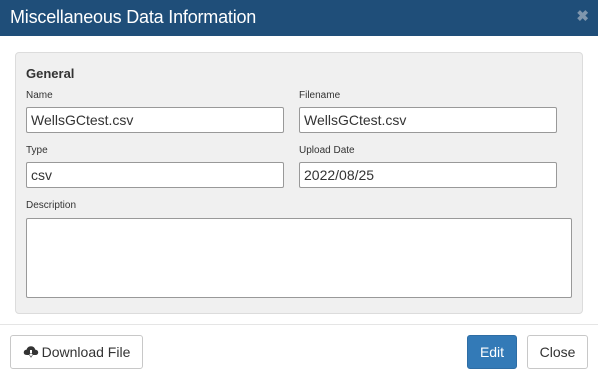  What do you see at coordinates (133, 17) in the screenshot?
I see `dialog-title: Miscellaneous Data Information` at bounding box center [133, 17].